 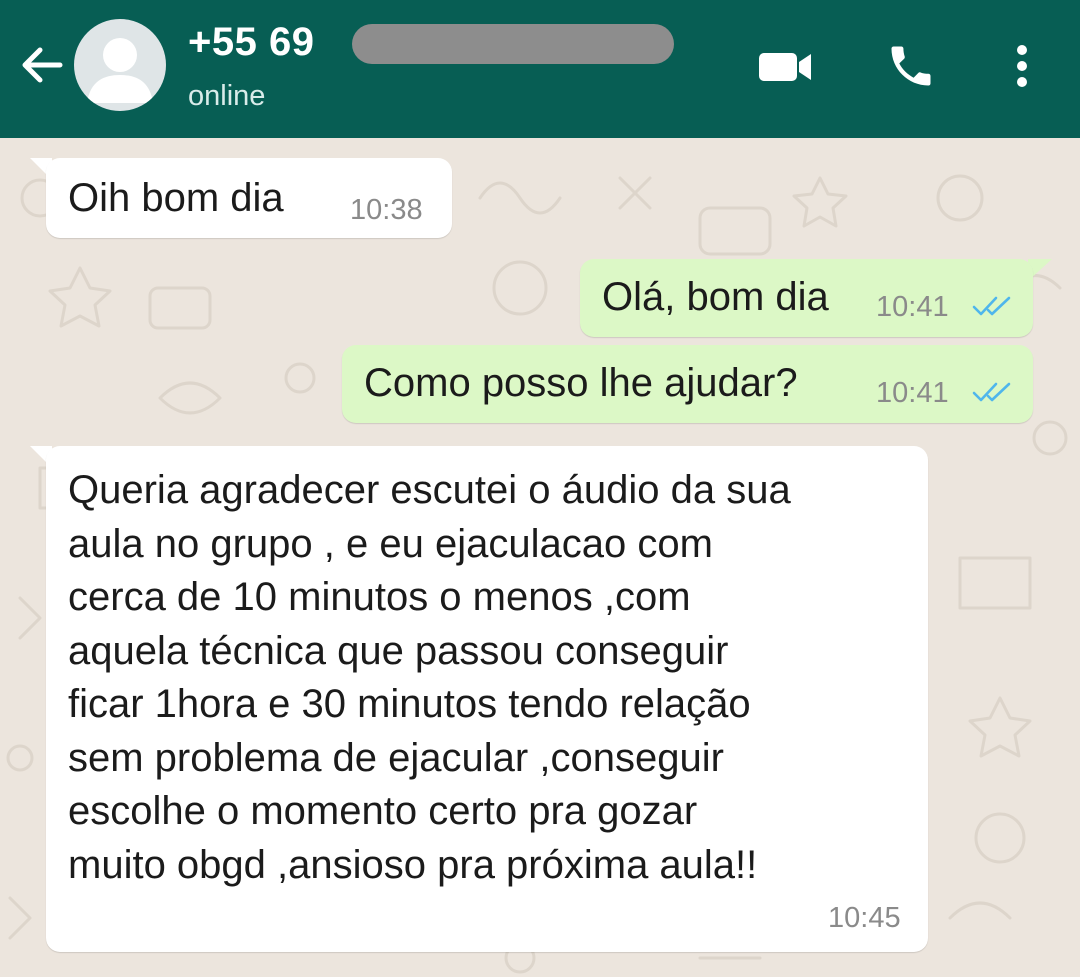 What do you see at coordinates (386, 210) in the screenshot?
I see `message-time: 10:38` at bounding box center [386, 210].